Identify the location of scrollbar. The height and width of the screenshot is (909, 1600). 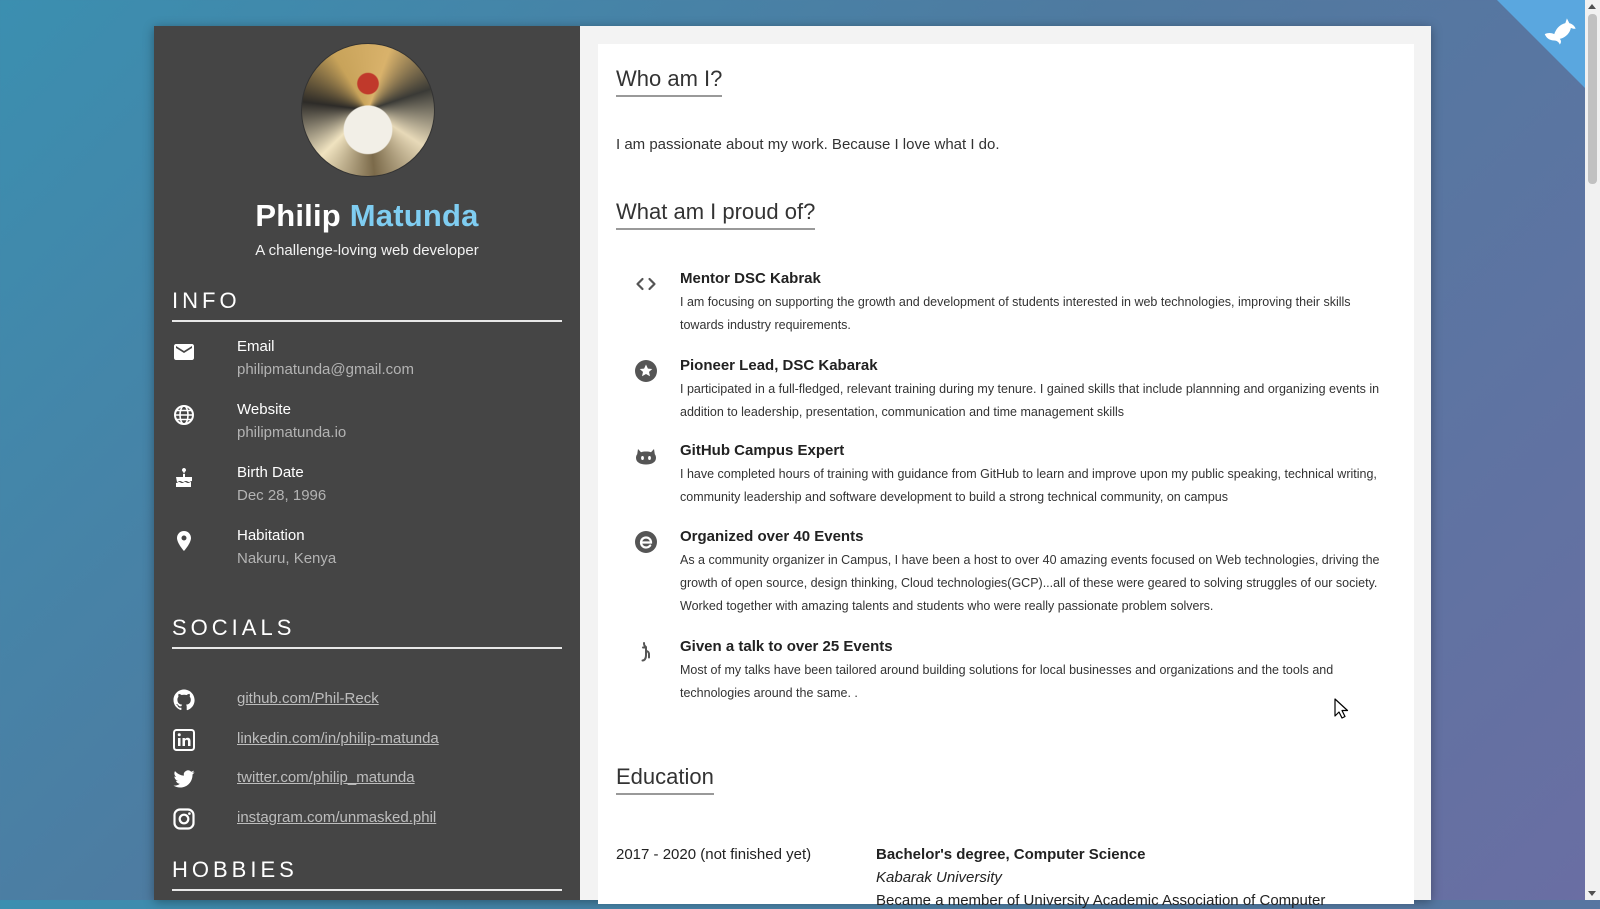
(1592, 450).